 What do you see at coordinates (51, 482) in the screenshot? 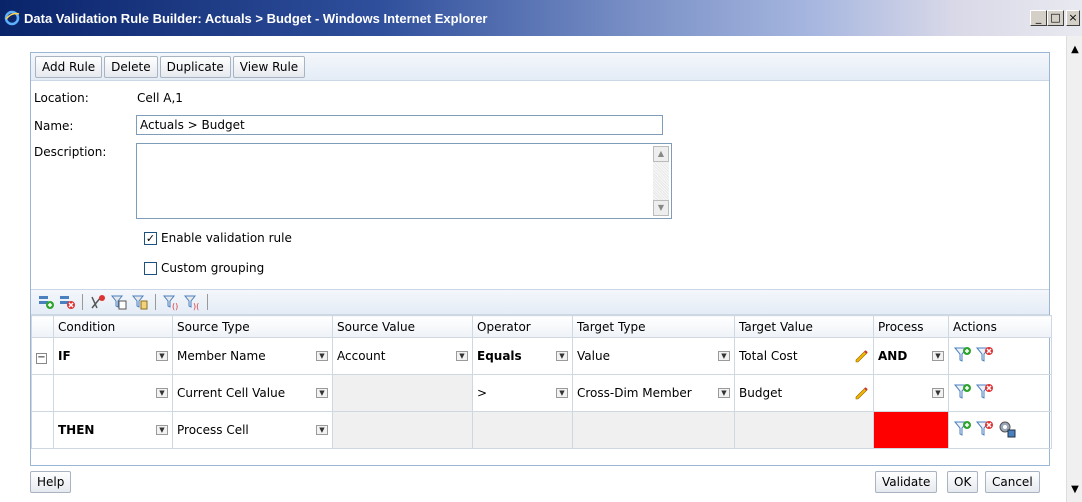
I see `help-button: Help` at bounding box center [51, 482].